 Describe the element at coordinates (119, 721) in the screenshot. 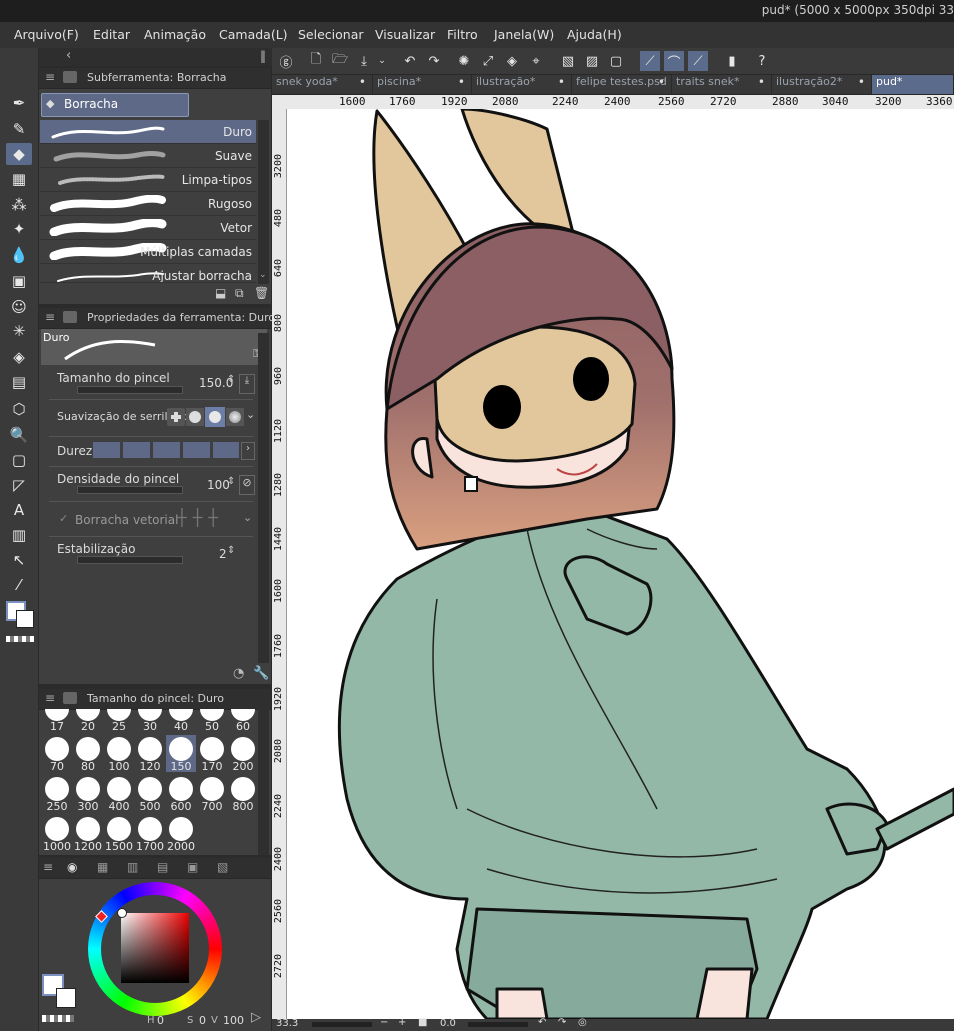

I see `brush-size-option: 25` at that location.